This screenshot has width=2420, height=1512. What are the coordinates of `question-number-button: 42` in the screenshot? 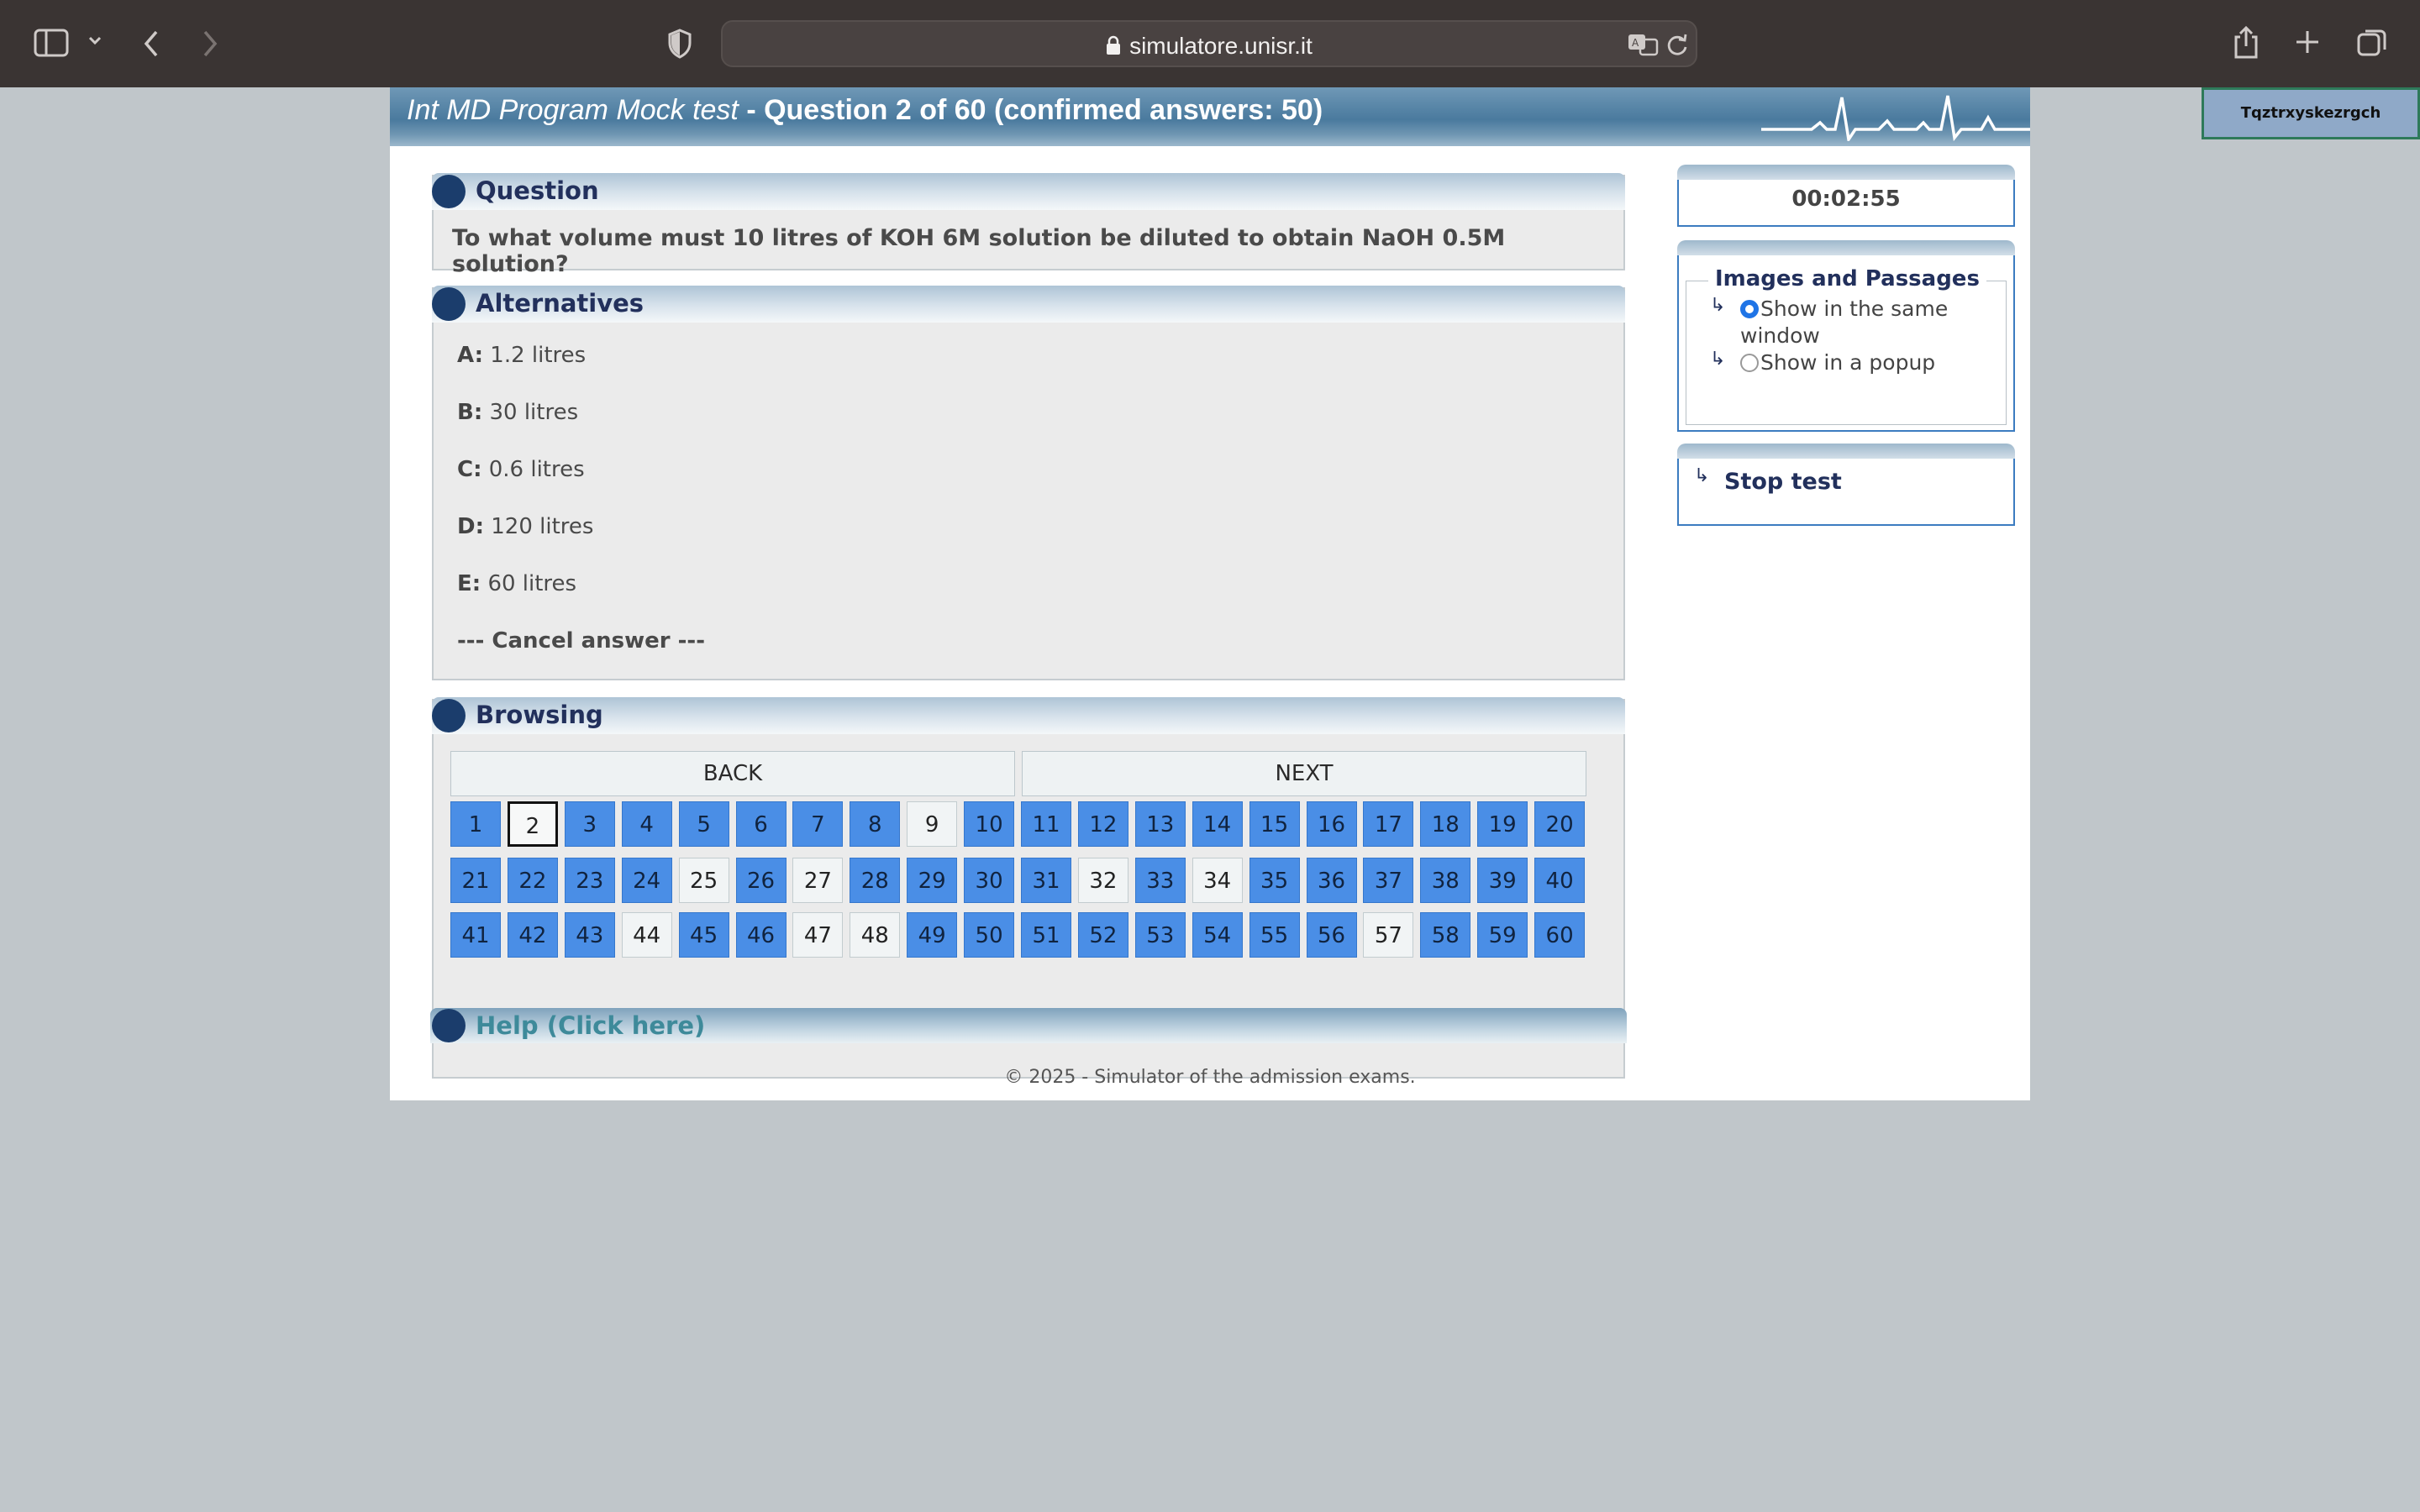 It's located at (532, 935).